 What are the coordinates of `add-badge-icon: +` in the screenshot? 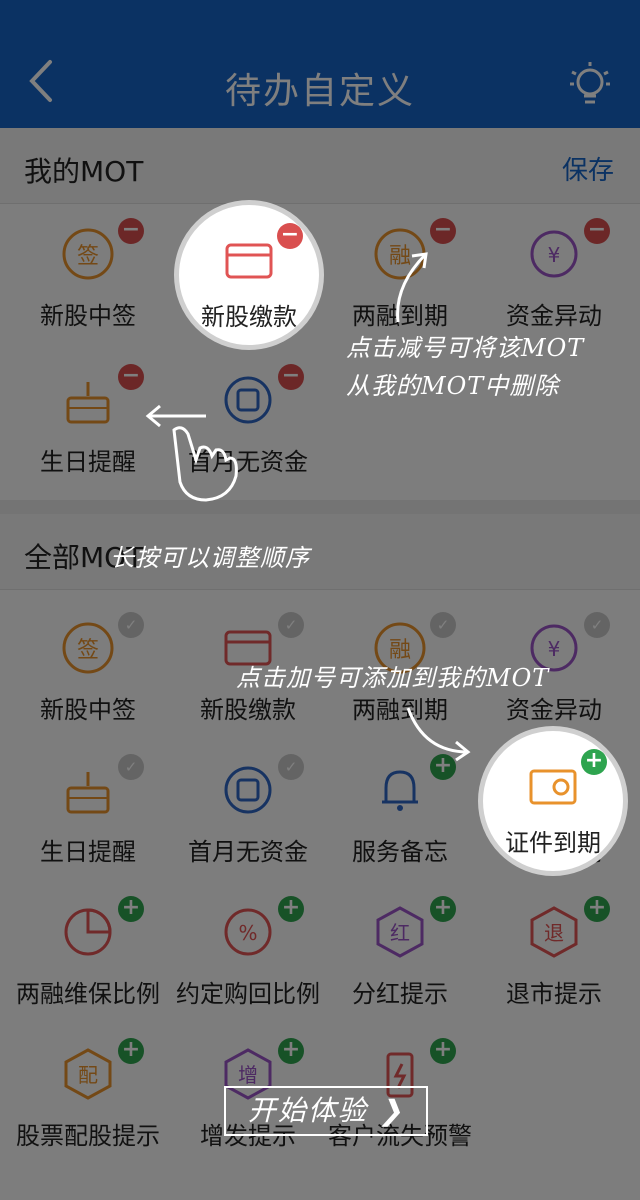 It's located at (594, 762).